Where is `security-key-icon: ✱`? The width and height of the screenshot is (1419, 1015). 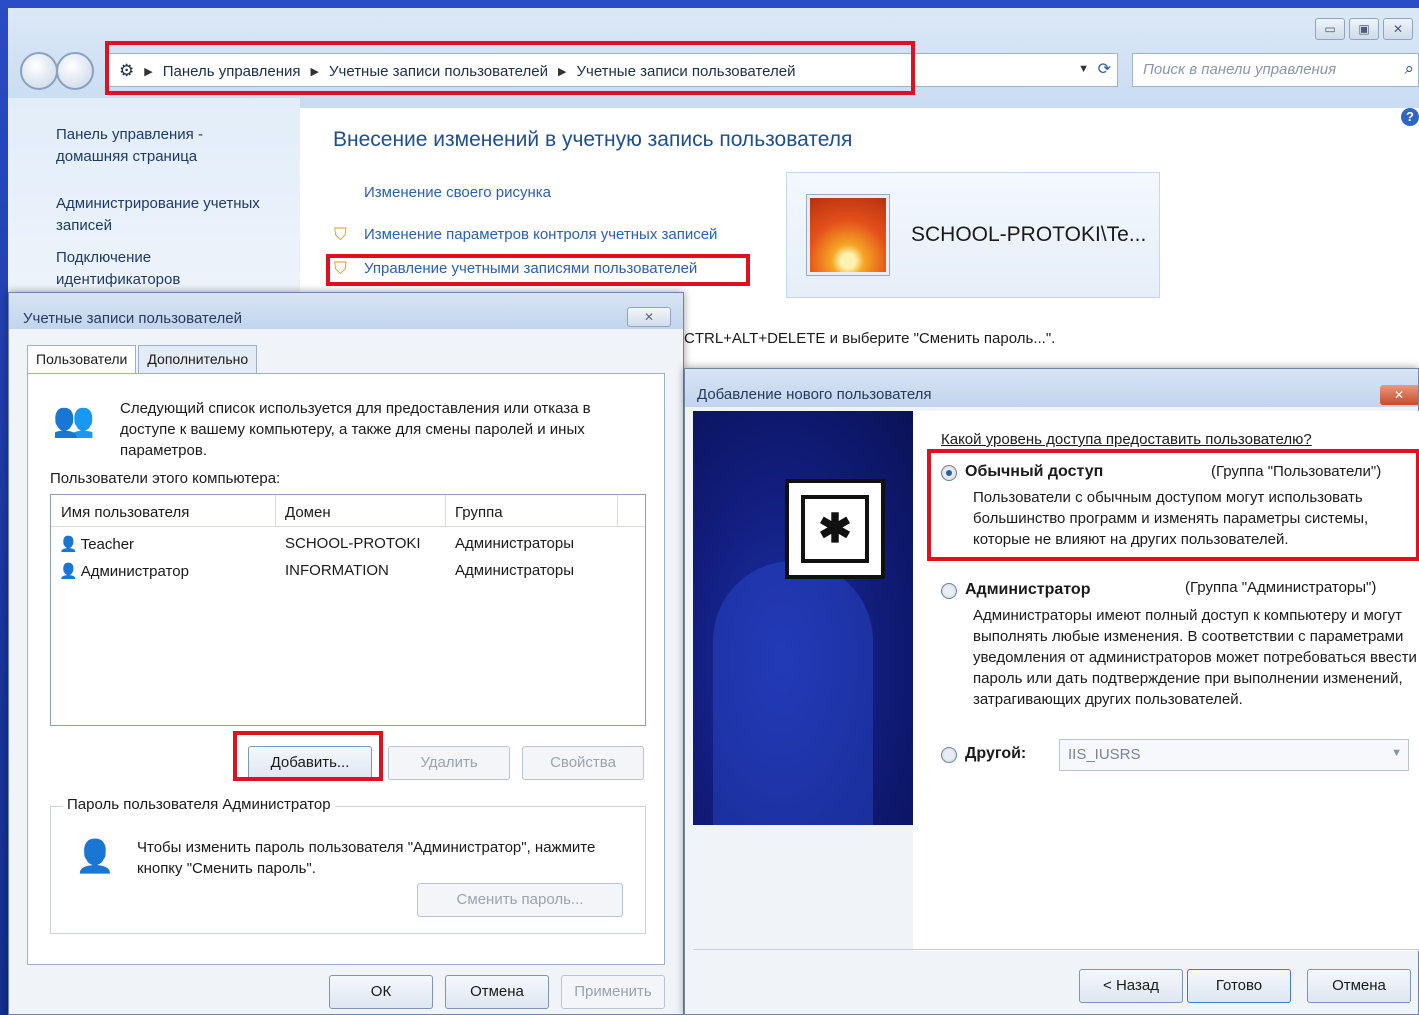
security-key-icon: ✱ is located at coordinates (835, 529).